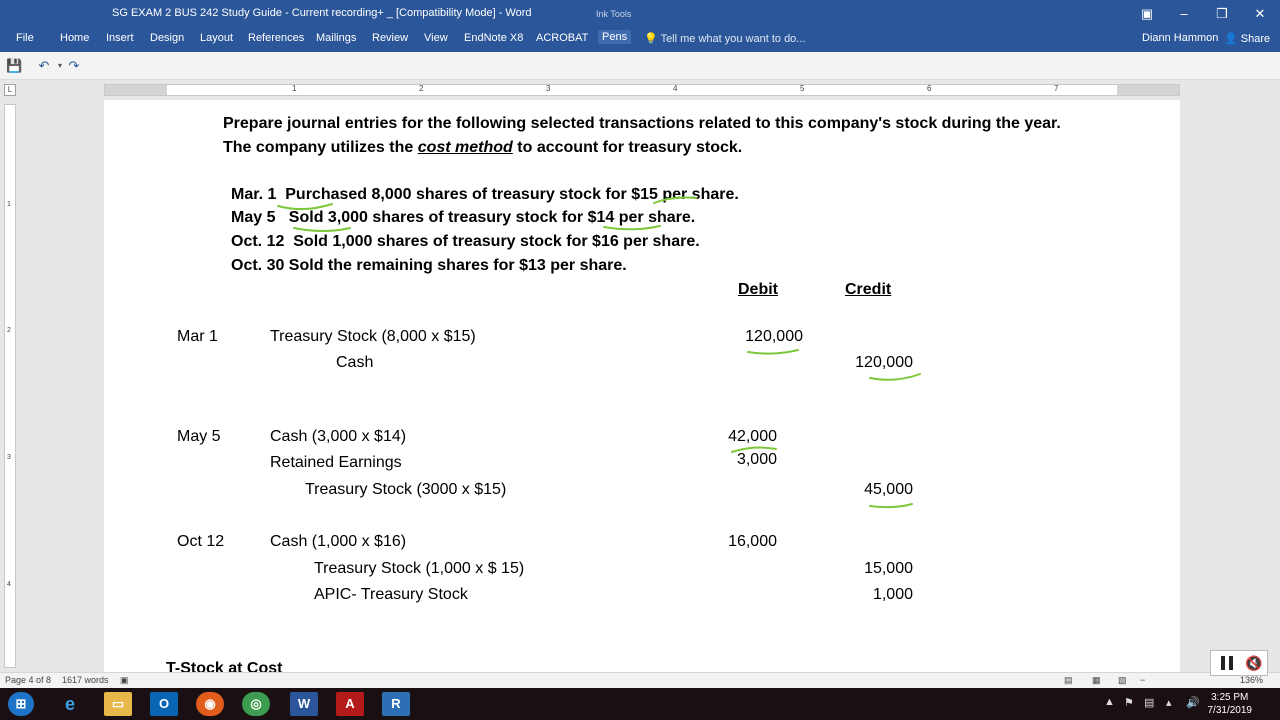 This screenshot has width=1280, height=720. I want to click on entry-date: Mar 1, so click(197, 336).